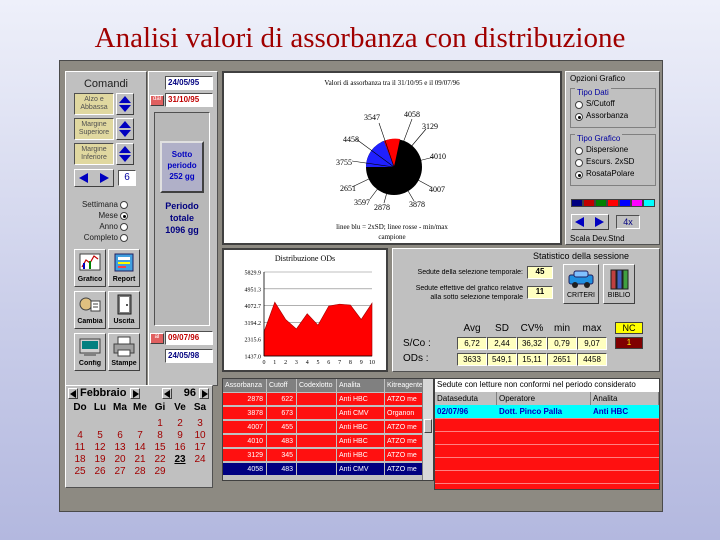 This screenshot has height=540, width=720. I want to click on calendar-day: 12, so click(100, 447).